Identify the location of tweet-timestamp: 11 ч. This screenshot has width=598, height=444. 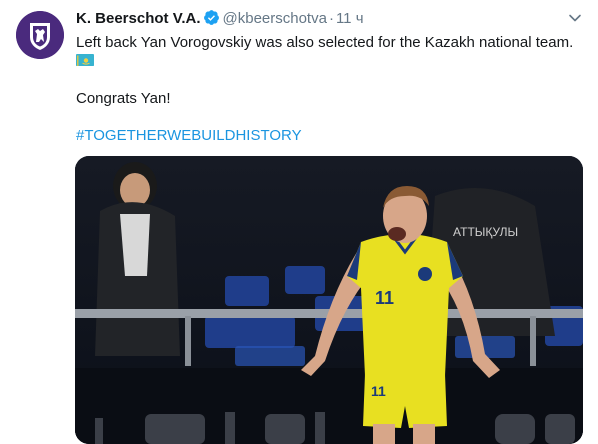
(350, 18).